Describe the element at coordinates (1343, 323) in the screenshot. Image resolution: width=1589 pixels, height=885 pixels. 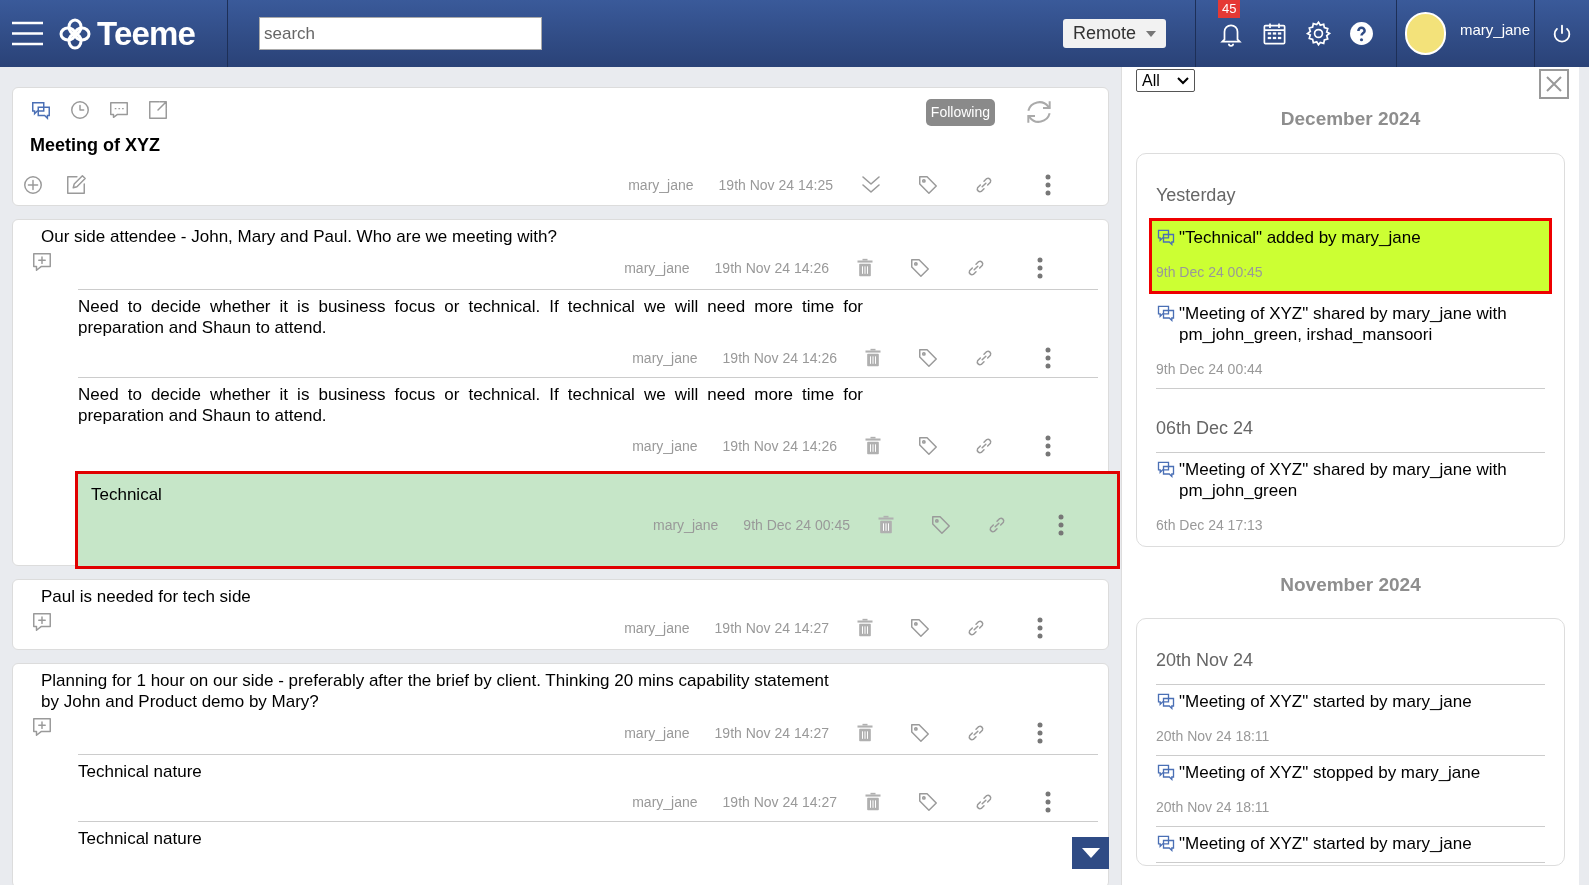
I see `activity-text: "Meeting of XYZ" shared by mary_jane with pm_john_green, irshad_mansoori` at that location.